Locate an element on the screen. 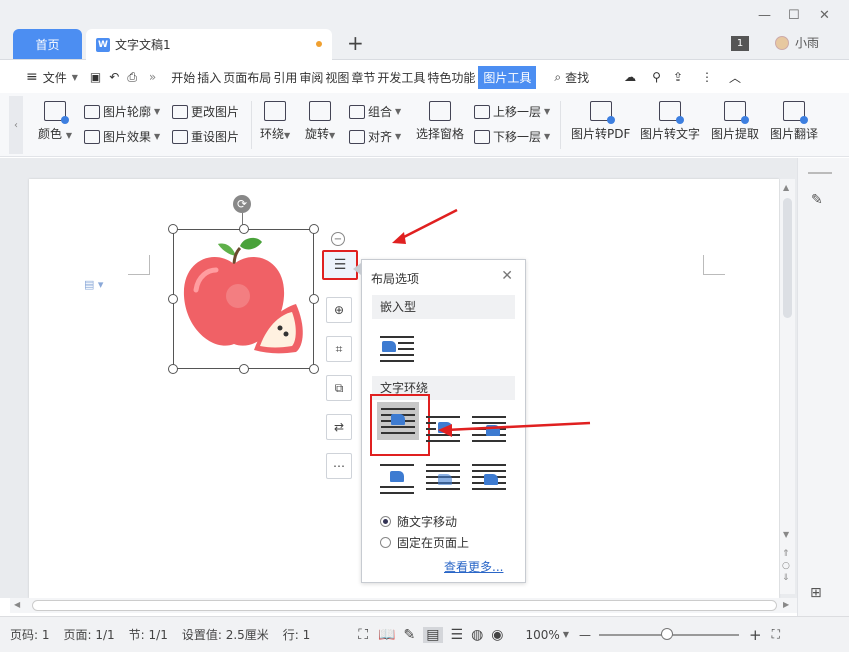  status-setting: 设置值: 2.5厘米 is located at coordinates (225, 635).